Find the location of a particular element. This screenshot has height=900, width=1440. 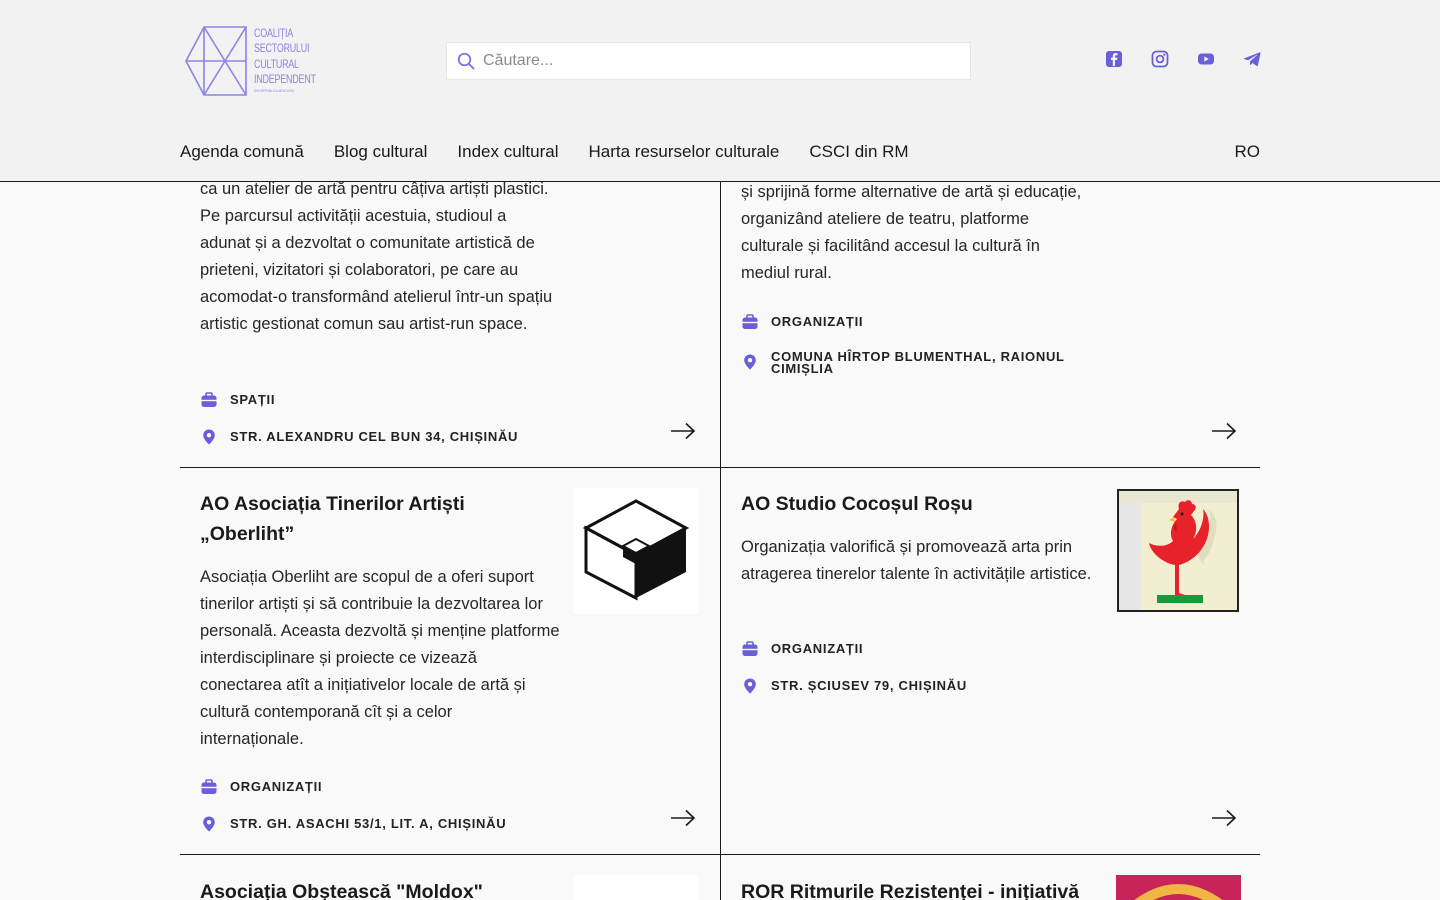

card-address: Str. Șciusev 79, Chișinău is located at coordinates (854, 686).